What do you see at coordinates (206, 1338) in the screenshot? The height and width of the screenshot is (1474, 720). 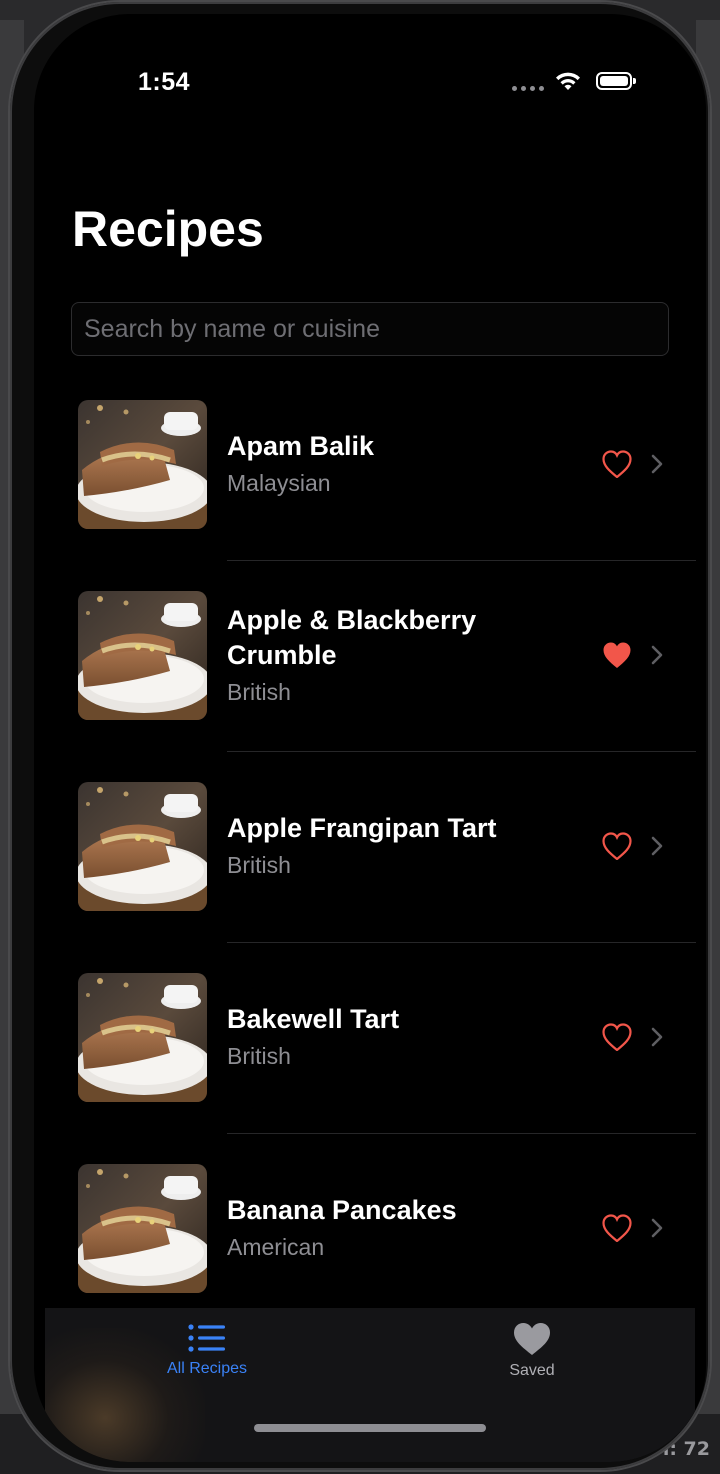 I see `list-icon` at bounding box center [206, 1338].